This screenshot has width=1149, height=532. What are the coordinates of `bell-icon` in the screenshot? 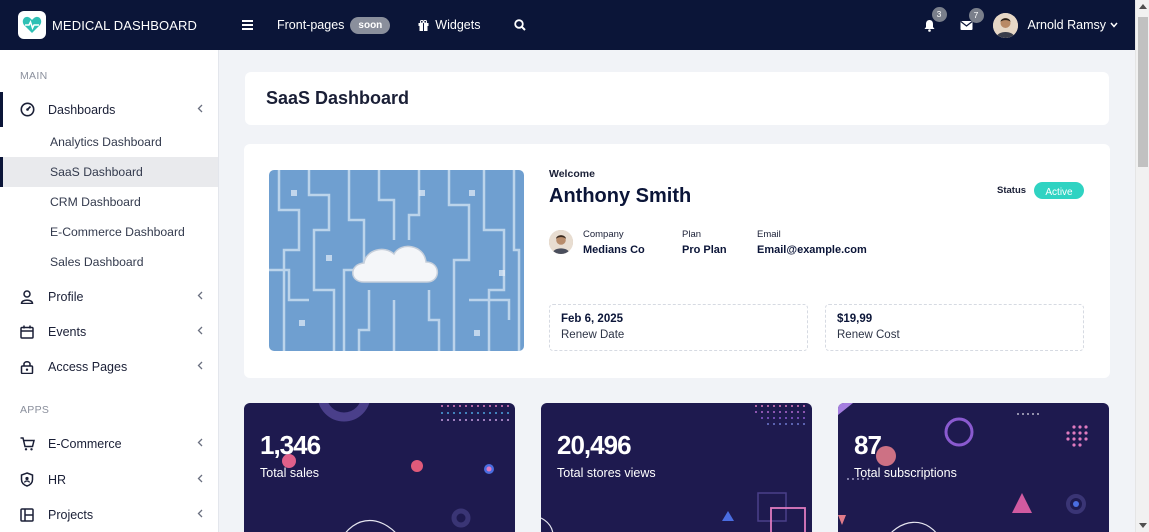 It's located at (929, 25).